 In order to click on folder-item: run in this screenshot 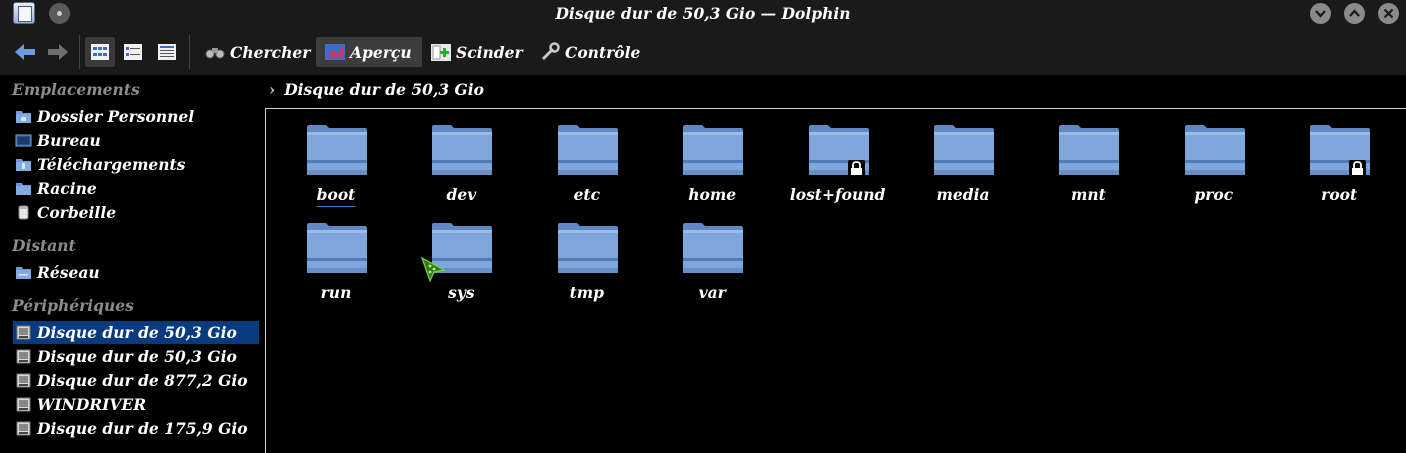, I will do `click(336, 260)`.